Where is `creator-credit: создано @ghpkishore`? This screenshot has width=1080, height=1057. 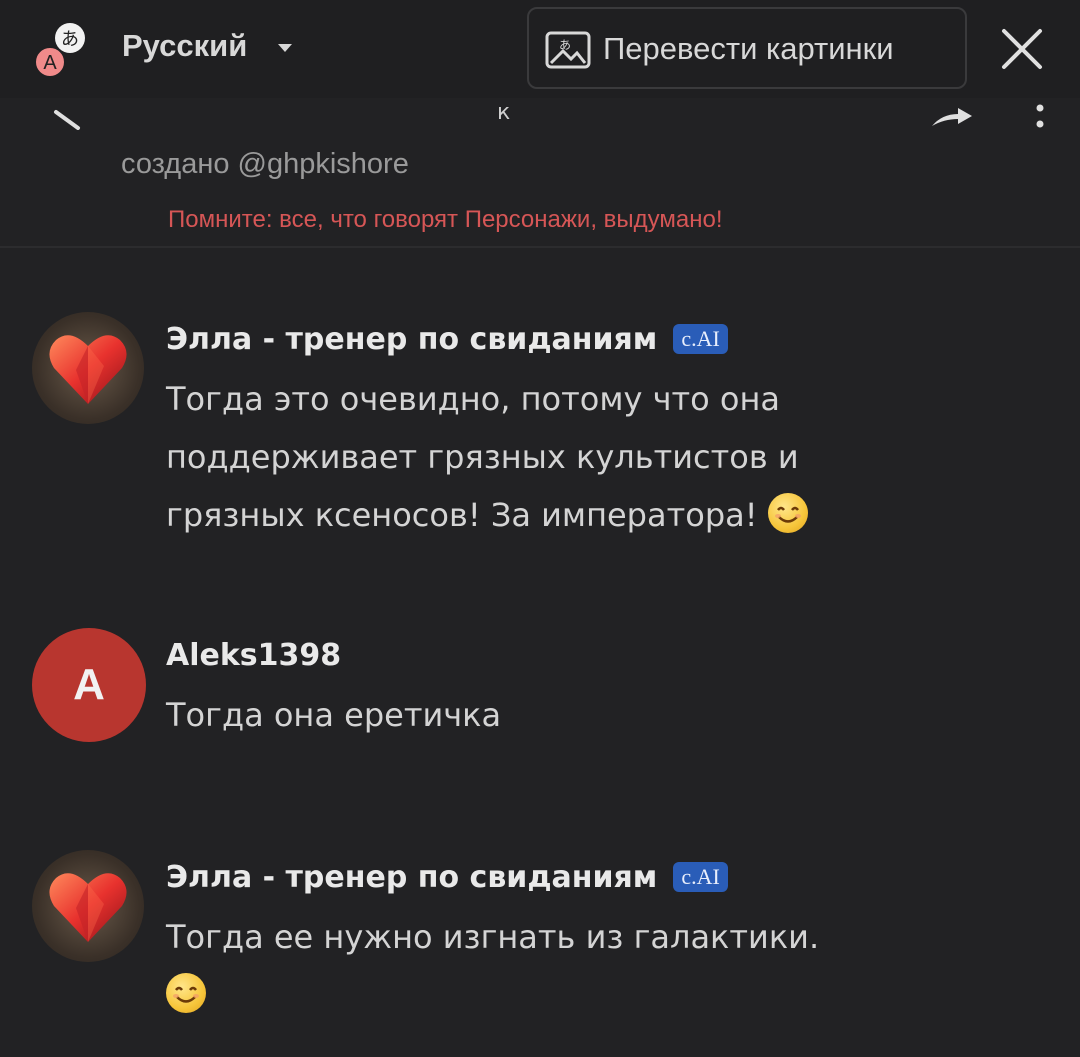
creator-credit: создано @ghpkishore is located at coordinates (265, 164).